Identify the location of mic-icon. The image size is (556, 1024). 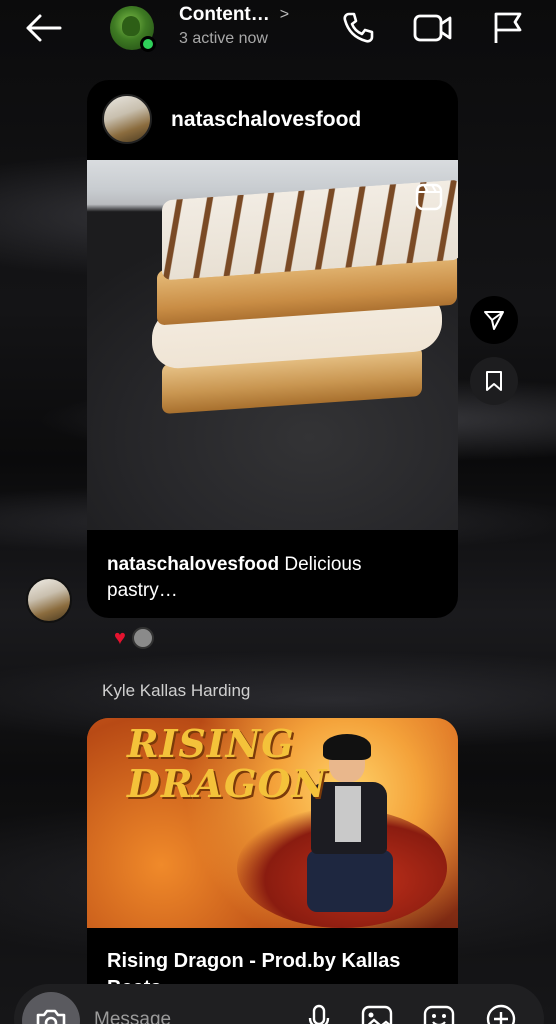
(319, 1014).